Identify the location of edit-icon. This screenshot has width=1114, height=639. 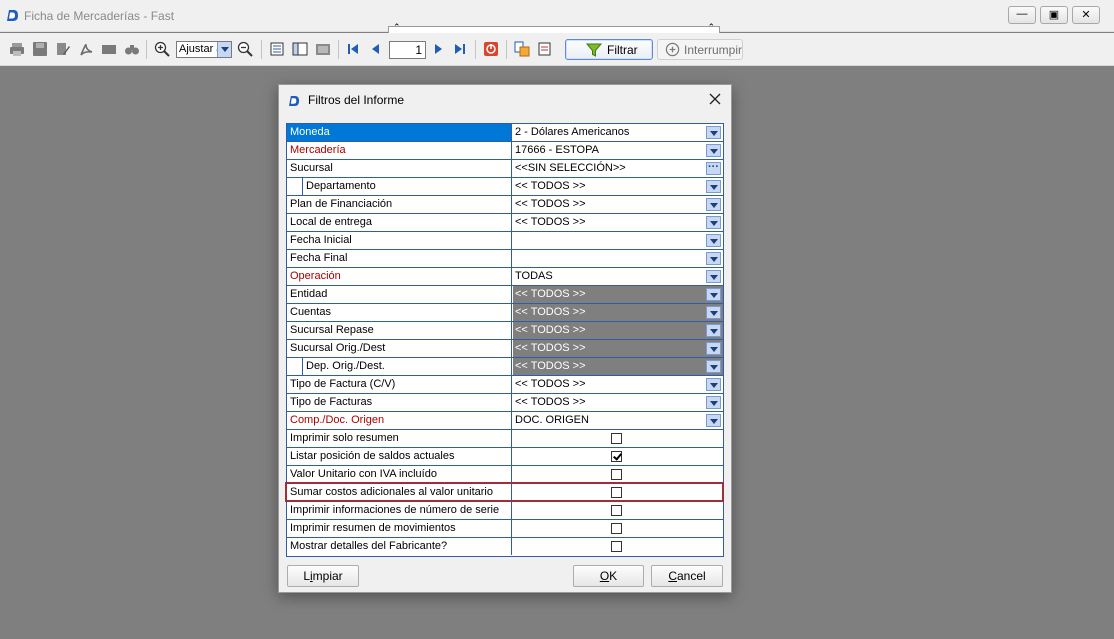
(63, 49).